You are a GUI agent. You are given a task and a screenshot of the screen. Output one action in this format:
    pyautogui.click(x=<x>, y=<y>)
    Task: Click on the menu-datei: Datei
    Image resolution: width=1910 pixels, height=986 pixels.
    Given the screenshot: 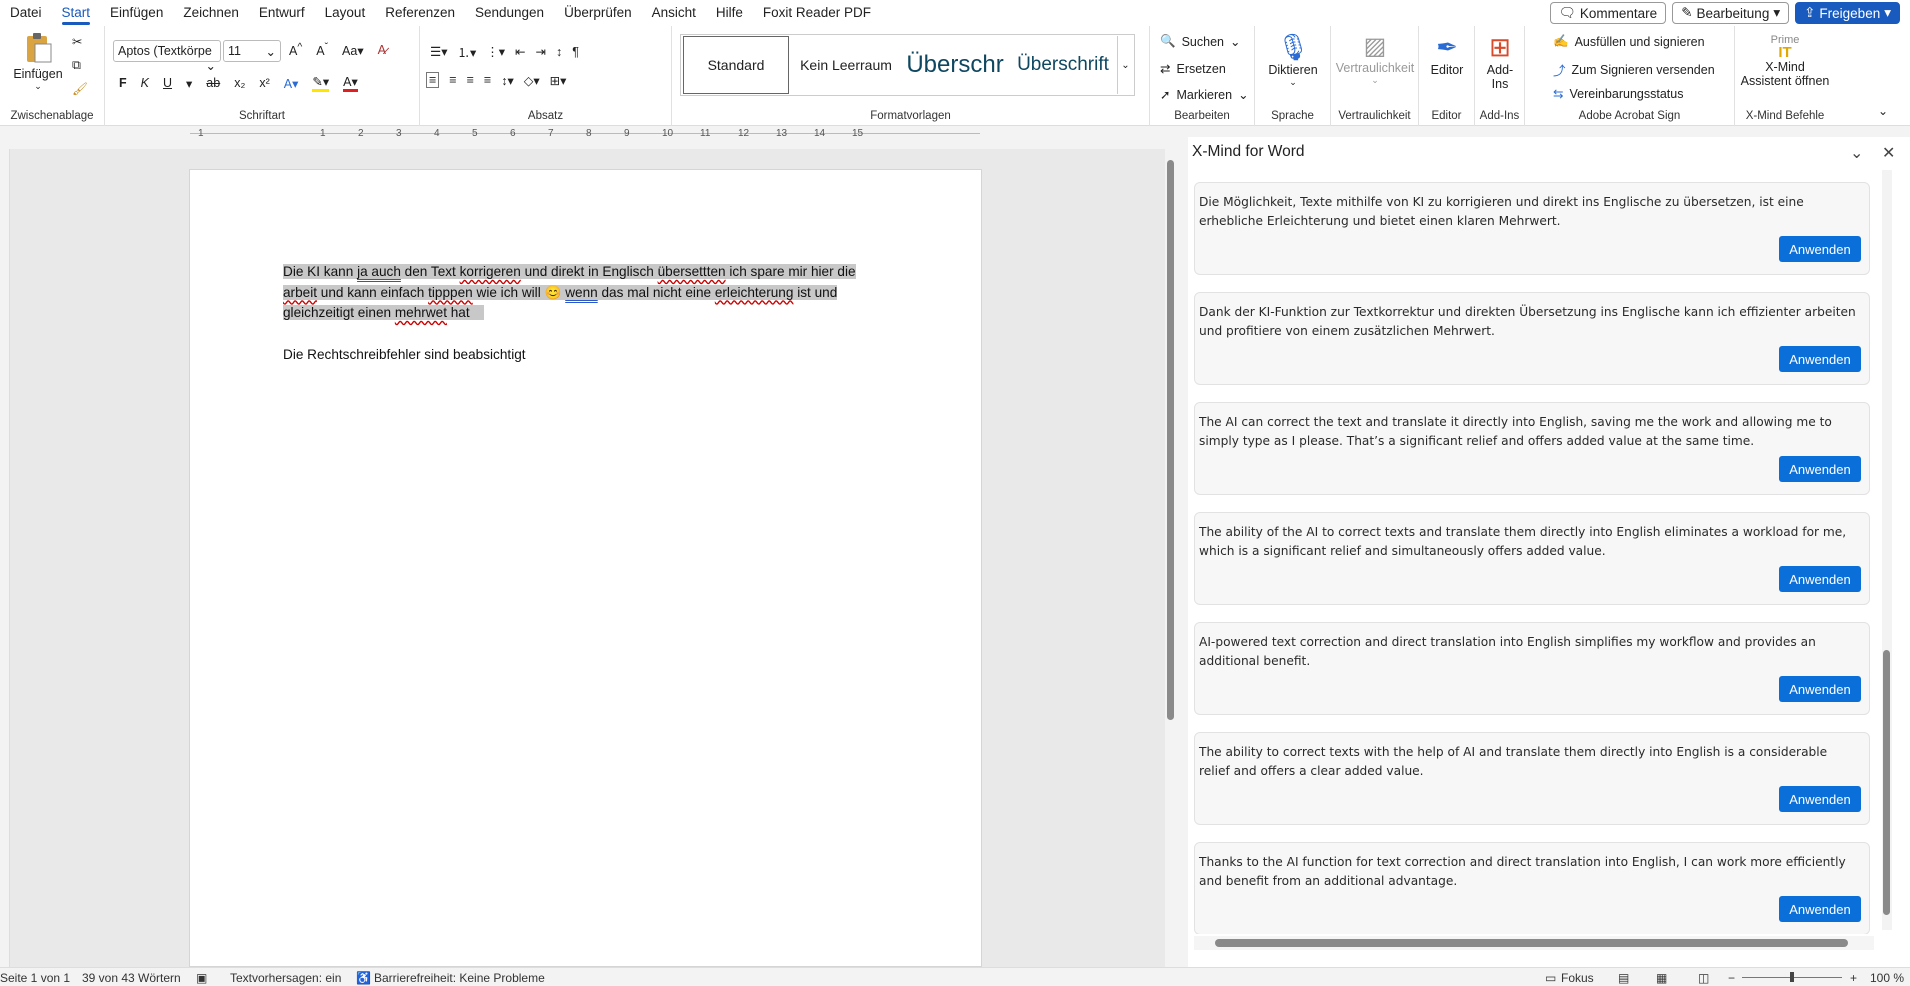 What is the action you would take?
    pyautogui.click(x=26, y=13)
    